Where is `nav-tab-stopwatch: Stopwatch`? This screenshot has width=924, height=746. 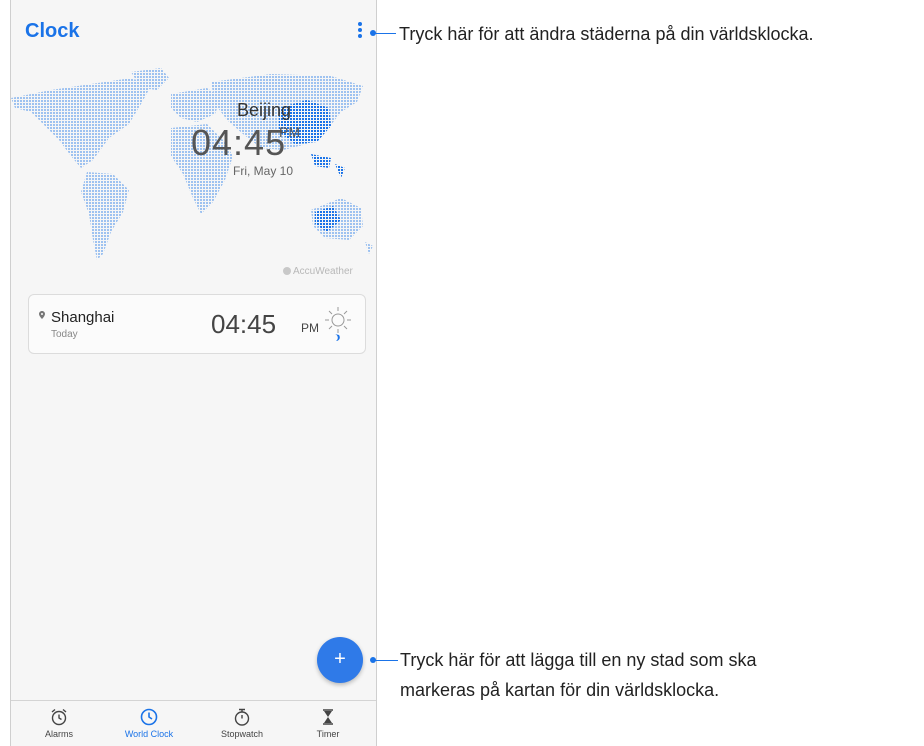
nav-tab-stopwatch: Stopwatch is located at coordinates (242, 723).